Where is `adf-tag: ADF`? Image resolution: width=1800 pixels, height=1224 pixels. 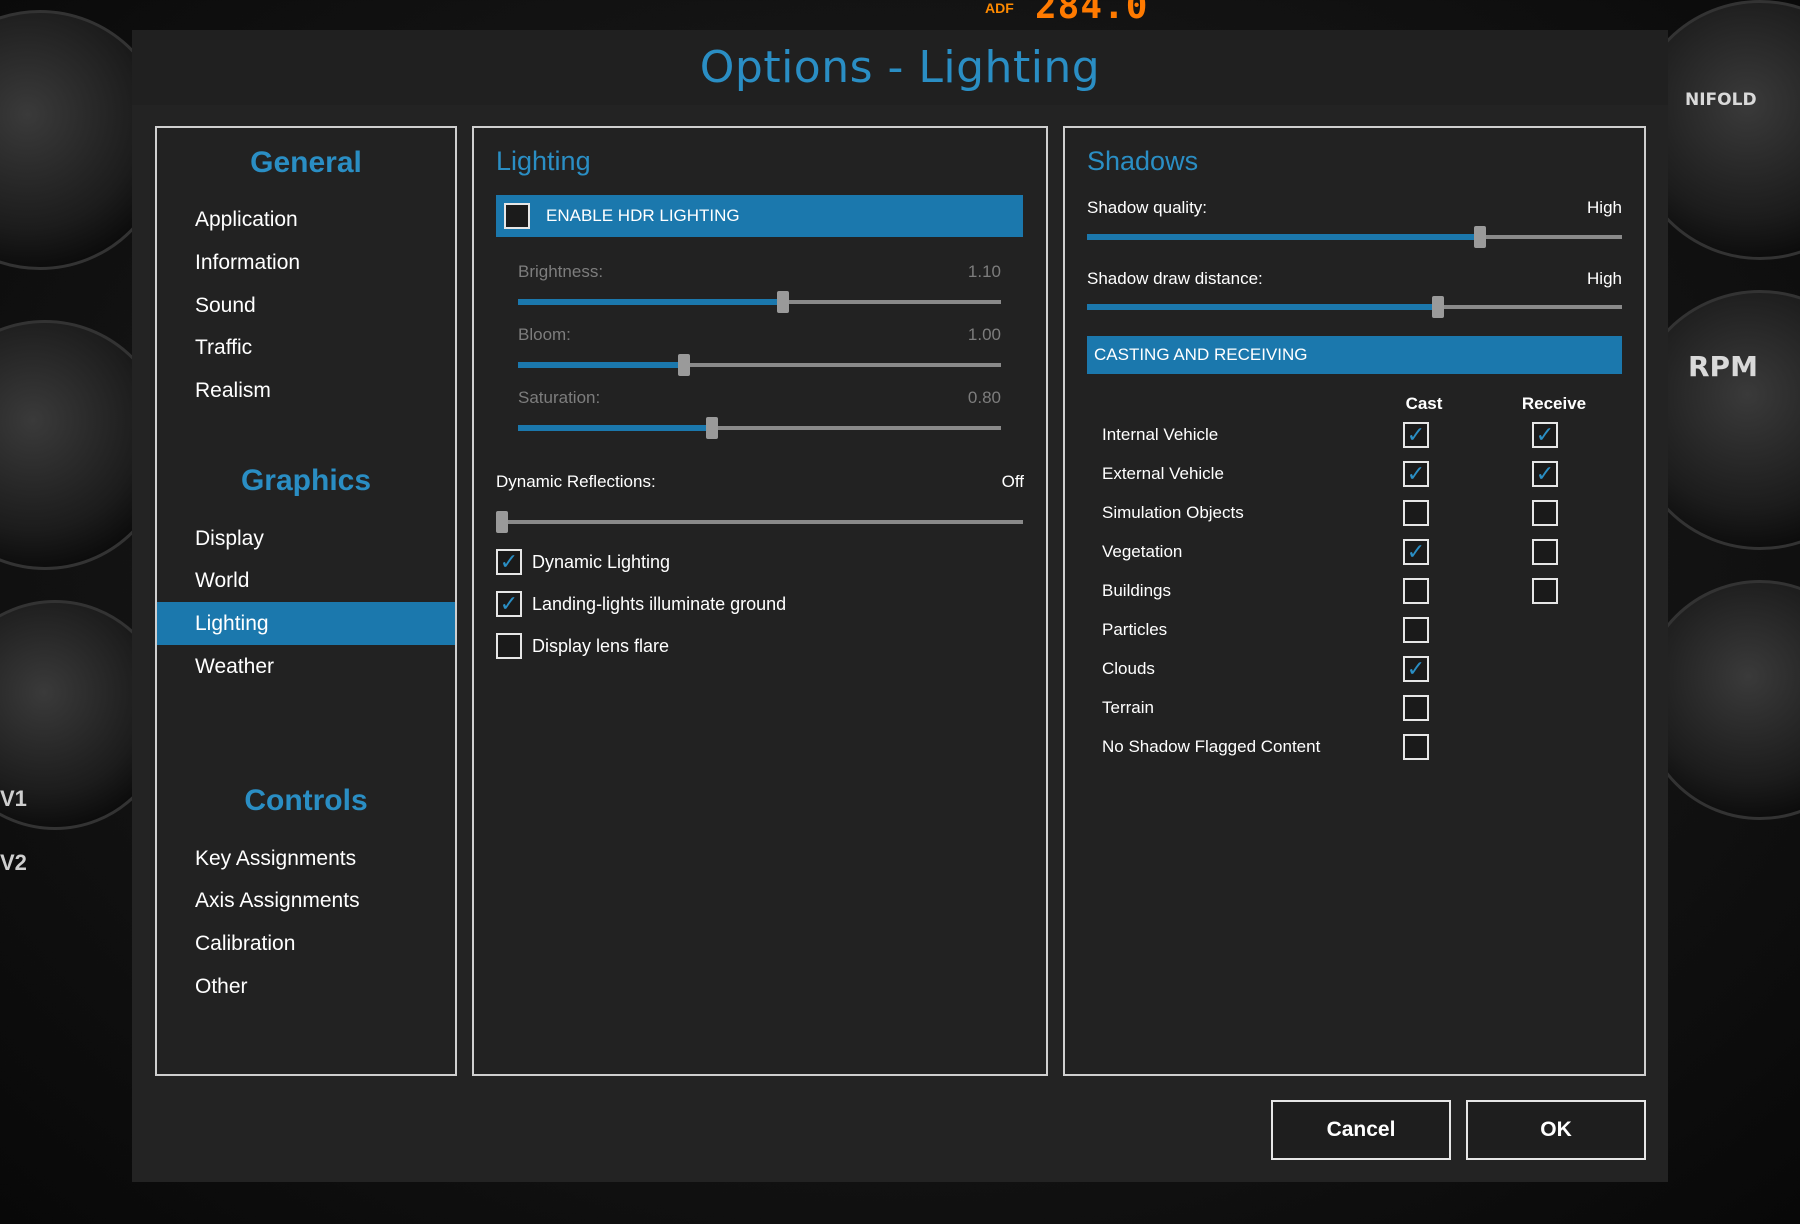 adf-tag: ADF is located at coordinates (999, 8).